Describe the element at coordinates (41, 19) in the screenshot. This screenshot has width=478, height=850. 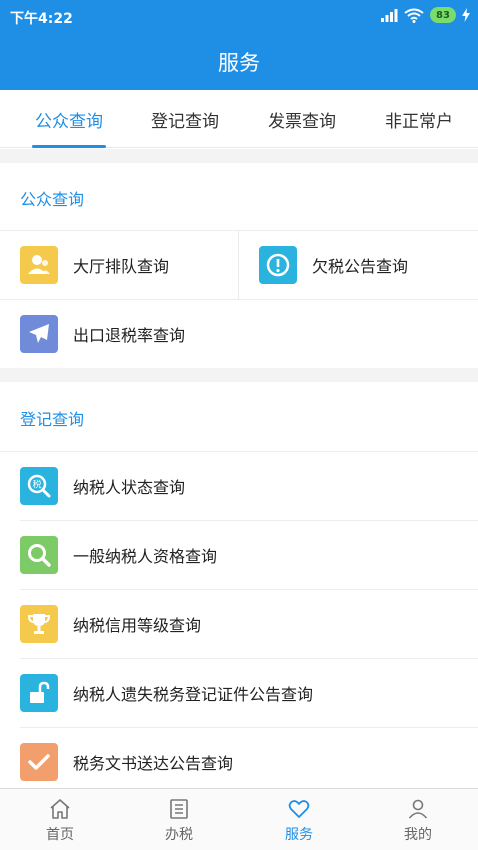
I see `status-time: 下午4:22` at that location.